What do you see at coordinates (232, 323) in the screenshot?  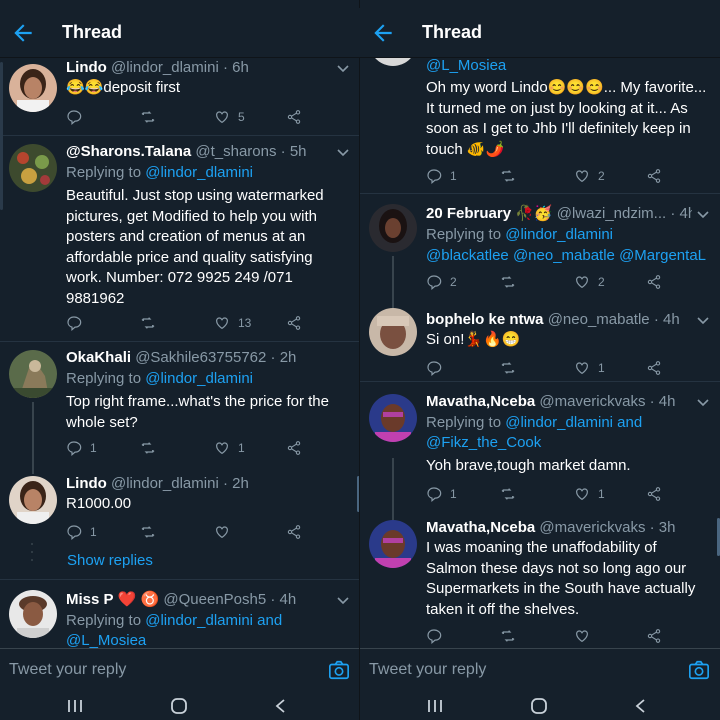 I see `like-button: 13` at bounding box center [232, 323].